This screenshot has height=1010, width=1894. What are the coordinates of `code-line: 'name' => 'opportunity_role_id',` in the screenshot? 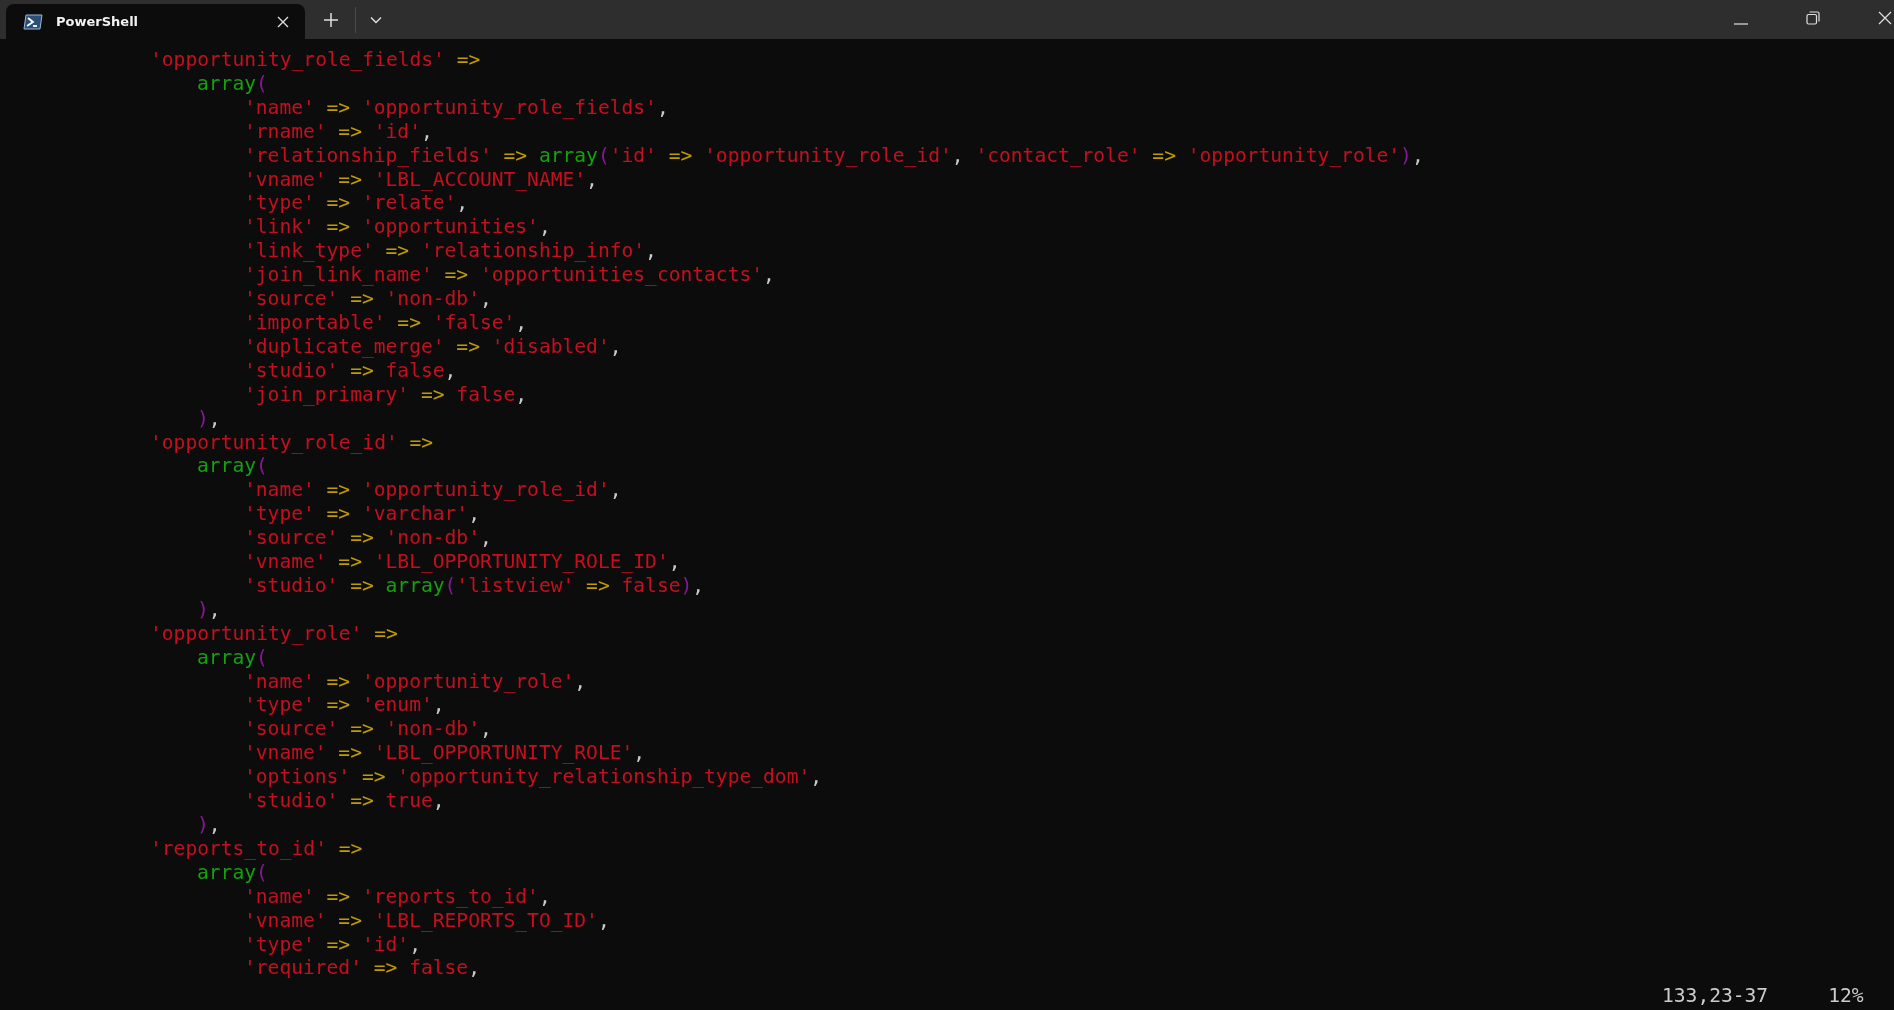 It's located at (433, 490).